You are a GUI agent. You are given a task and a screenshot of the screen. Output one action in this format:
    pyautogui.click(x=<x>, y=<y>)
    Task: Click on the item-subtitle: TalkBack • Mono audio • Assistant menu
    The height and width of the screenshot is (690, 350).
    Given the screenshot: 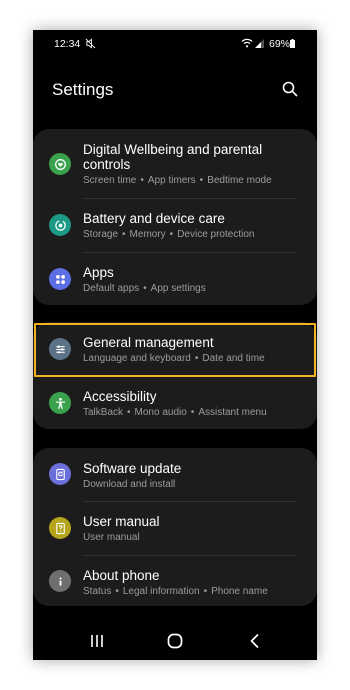 What is the action you would take?
    pyautogui.click(x=175, y=412)
    